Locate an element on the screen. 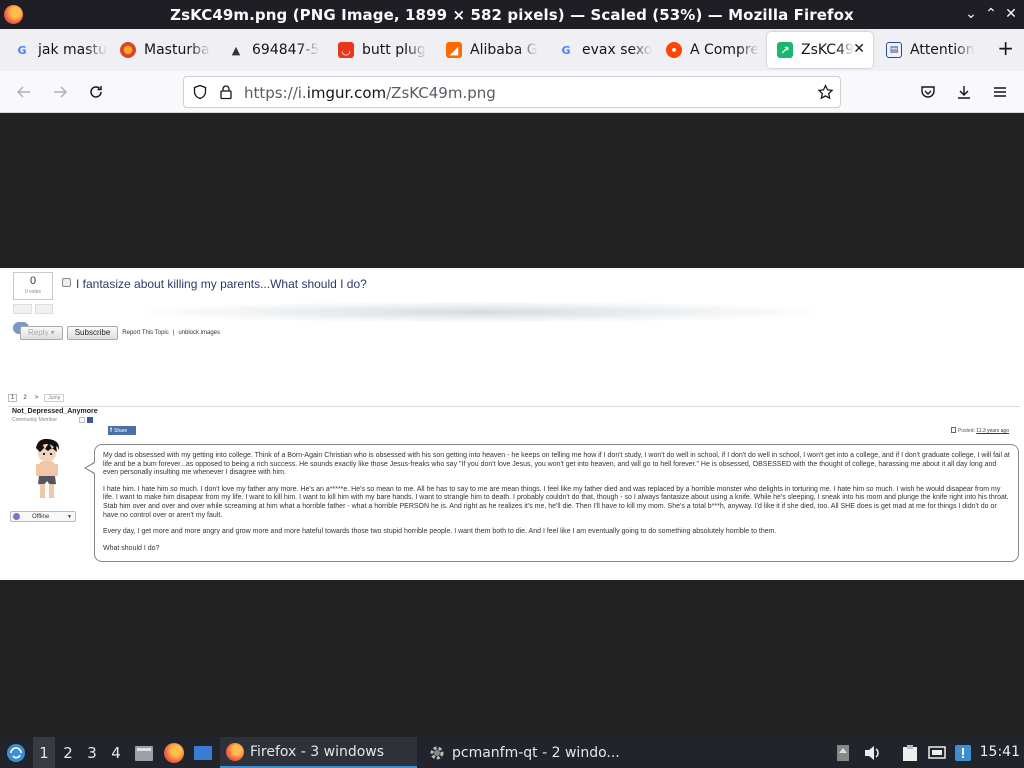  start-menu-button is located at coordinates (16, 752).